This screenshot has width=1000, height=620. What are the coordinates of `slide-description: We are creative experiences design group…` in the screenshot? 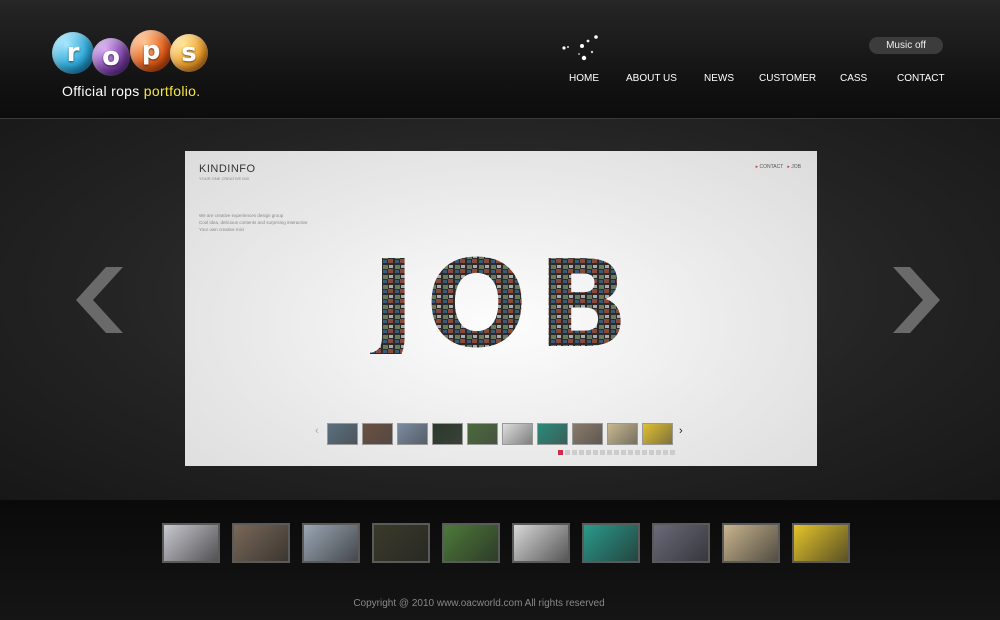 It's located at (253, 222).